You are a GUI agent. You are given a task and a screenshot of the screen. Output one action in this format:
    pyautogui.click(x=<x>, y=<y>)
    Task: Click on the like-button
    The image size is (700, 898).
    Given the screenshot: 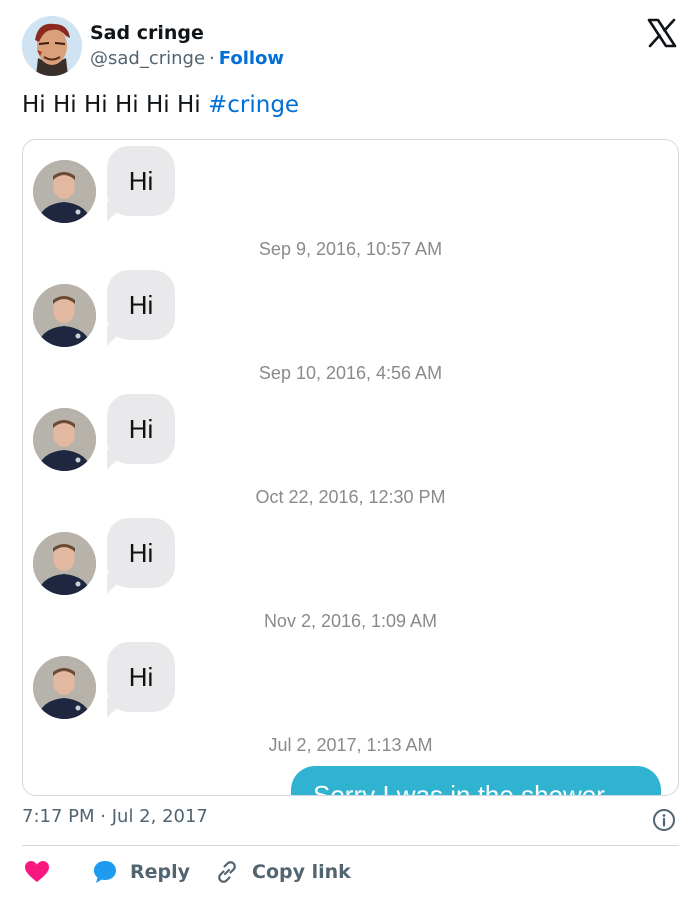 What is the action you would take?
    pyautogui.click(x=37, y=872)
    